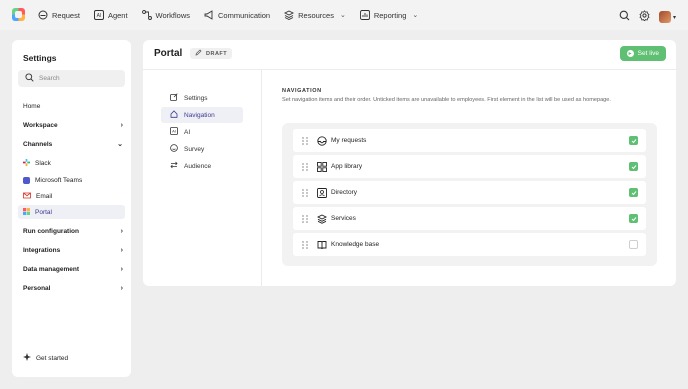  What do you see at coordinates (244, 15) in the screenshot?
I see `nav-communication-label: Communication` at bounding box center [244, 15].